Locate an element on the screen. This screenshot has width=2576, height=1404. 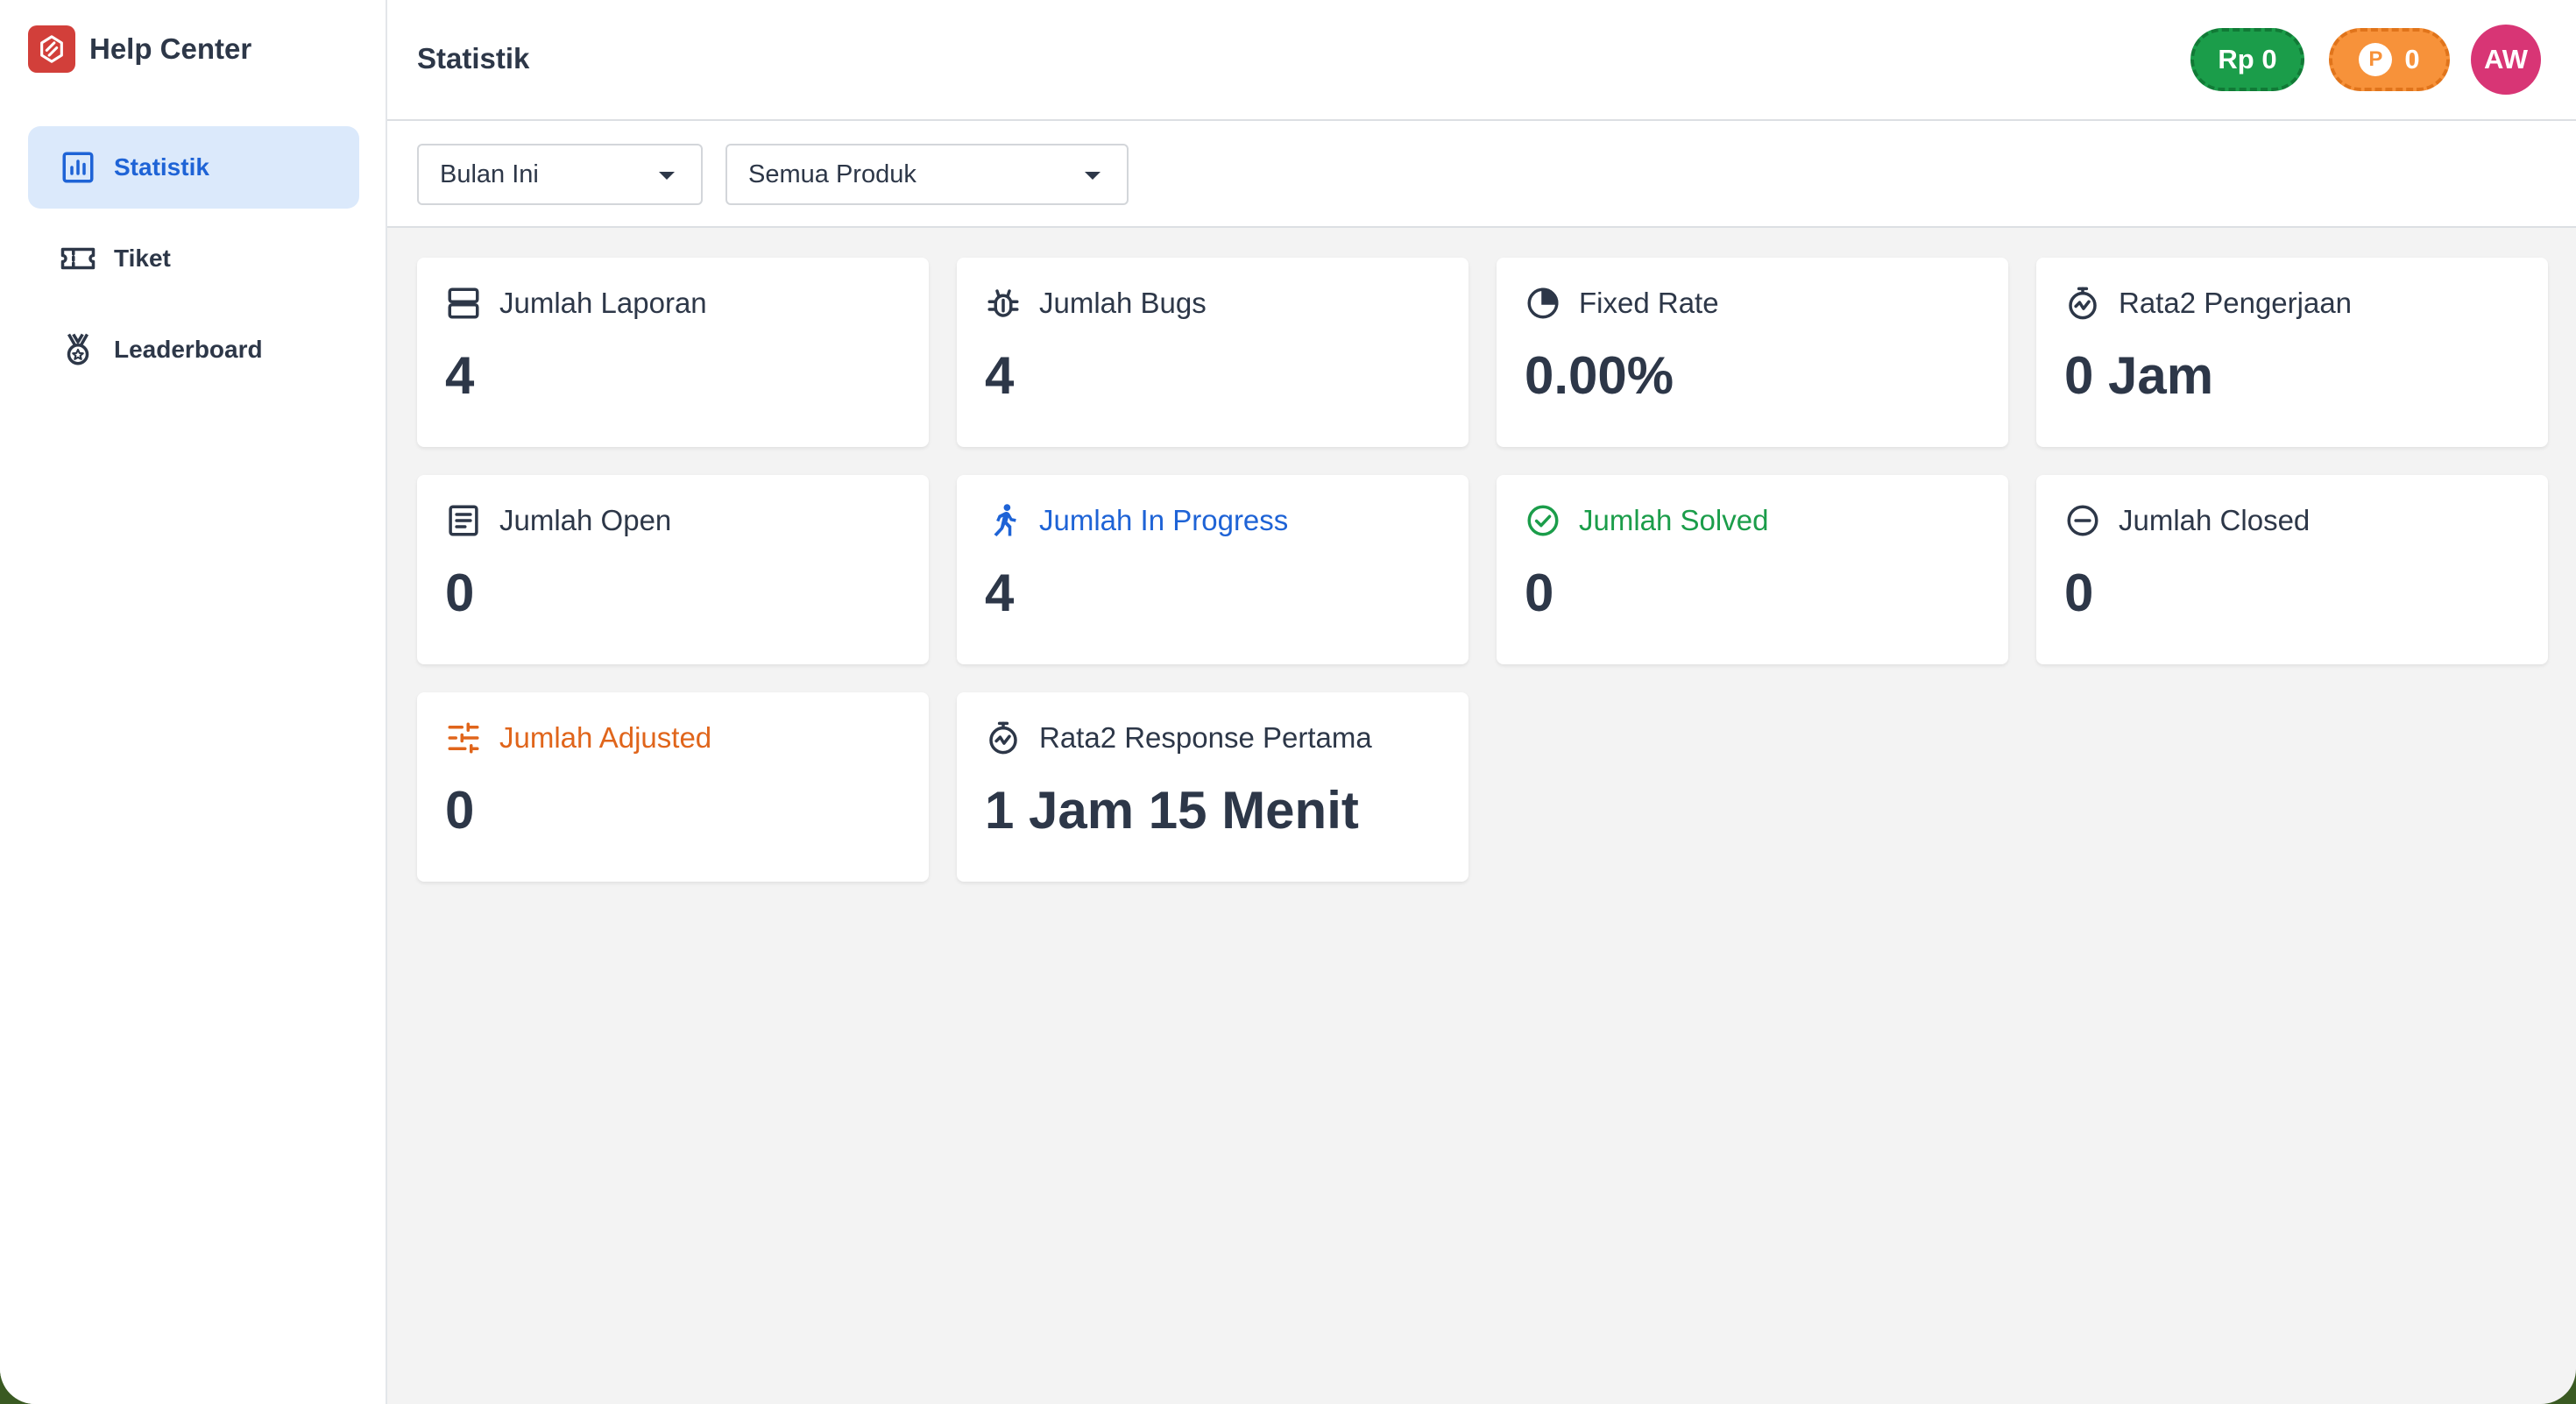
ticket-icon is located at coordinates (78, 258).